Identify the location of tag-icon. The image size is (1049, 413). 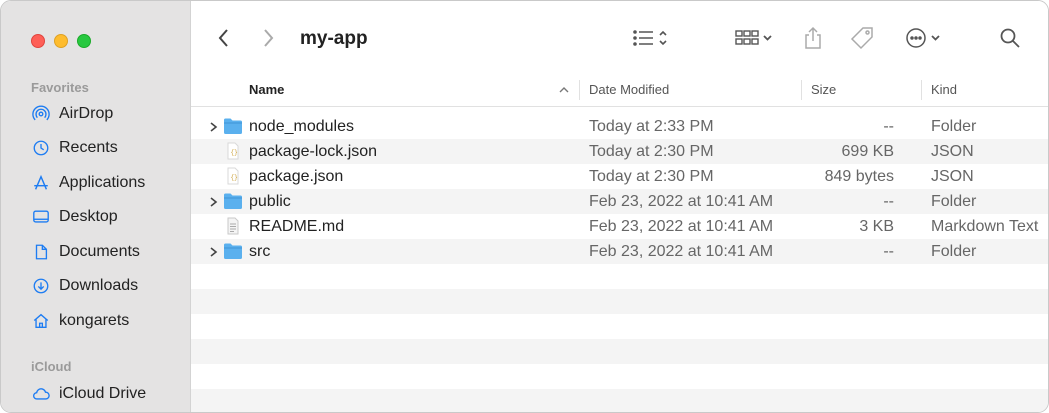
(862, 38).